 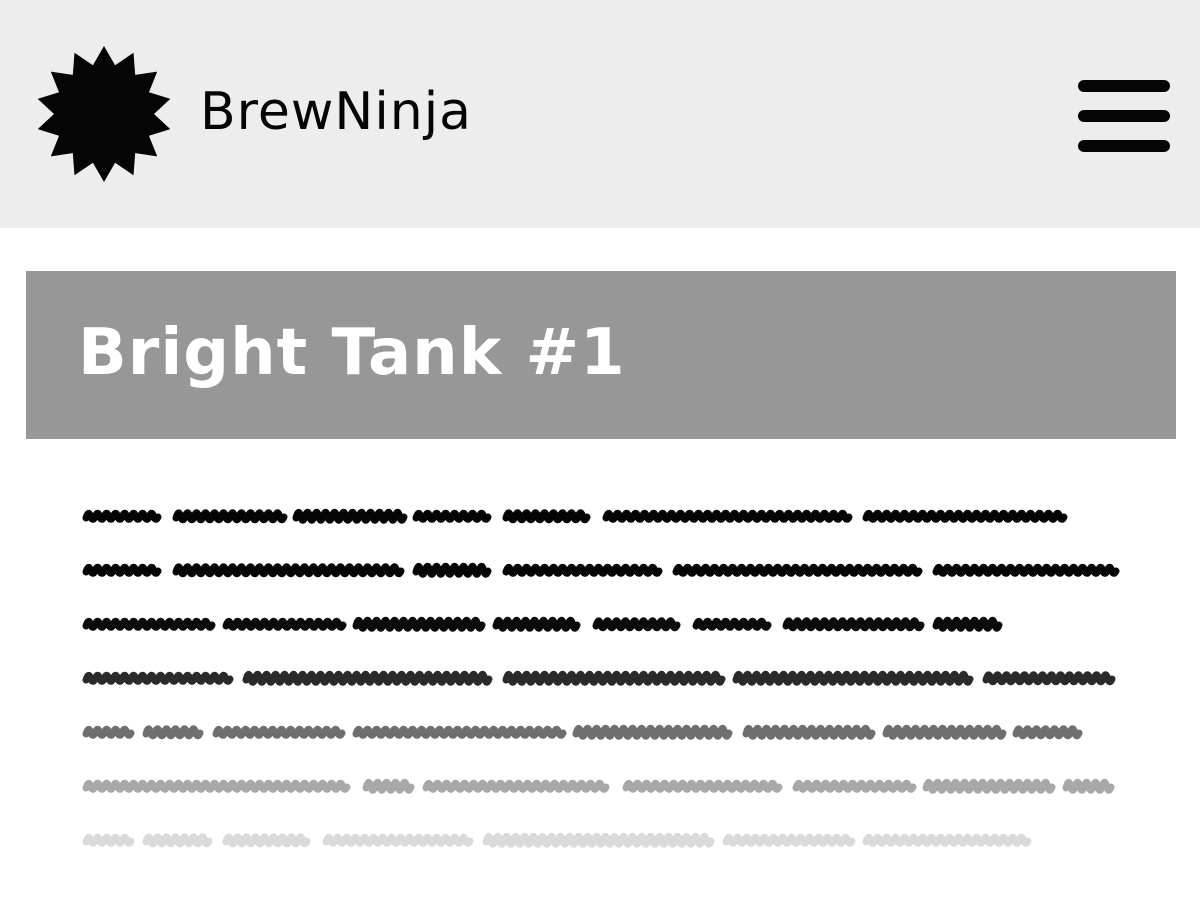 I want to click on brand-name: BrewNinja, so click(x=336, y=112).